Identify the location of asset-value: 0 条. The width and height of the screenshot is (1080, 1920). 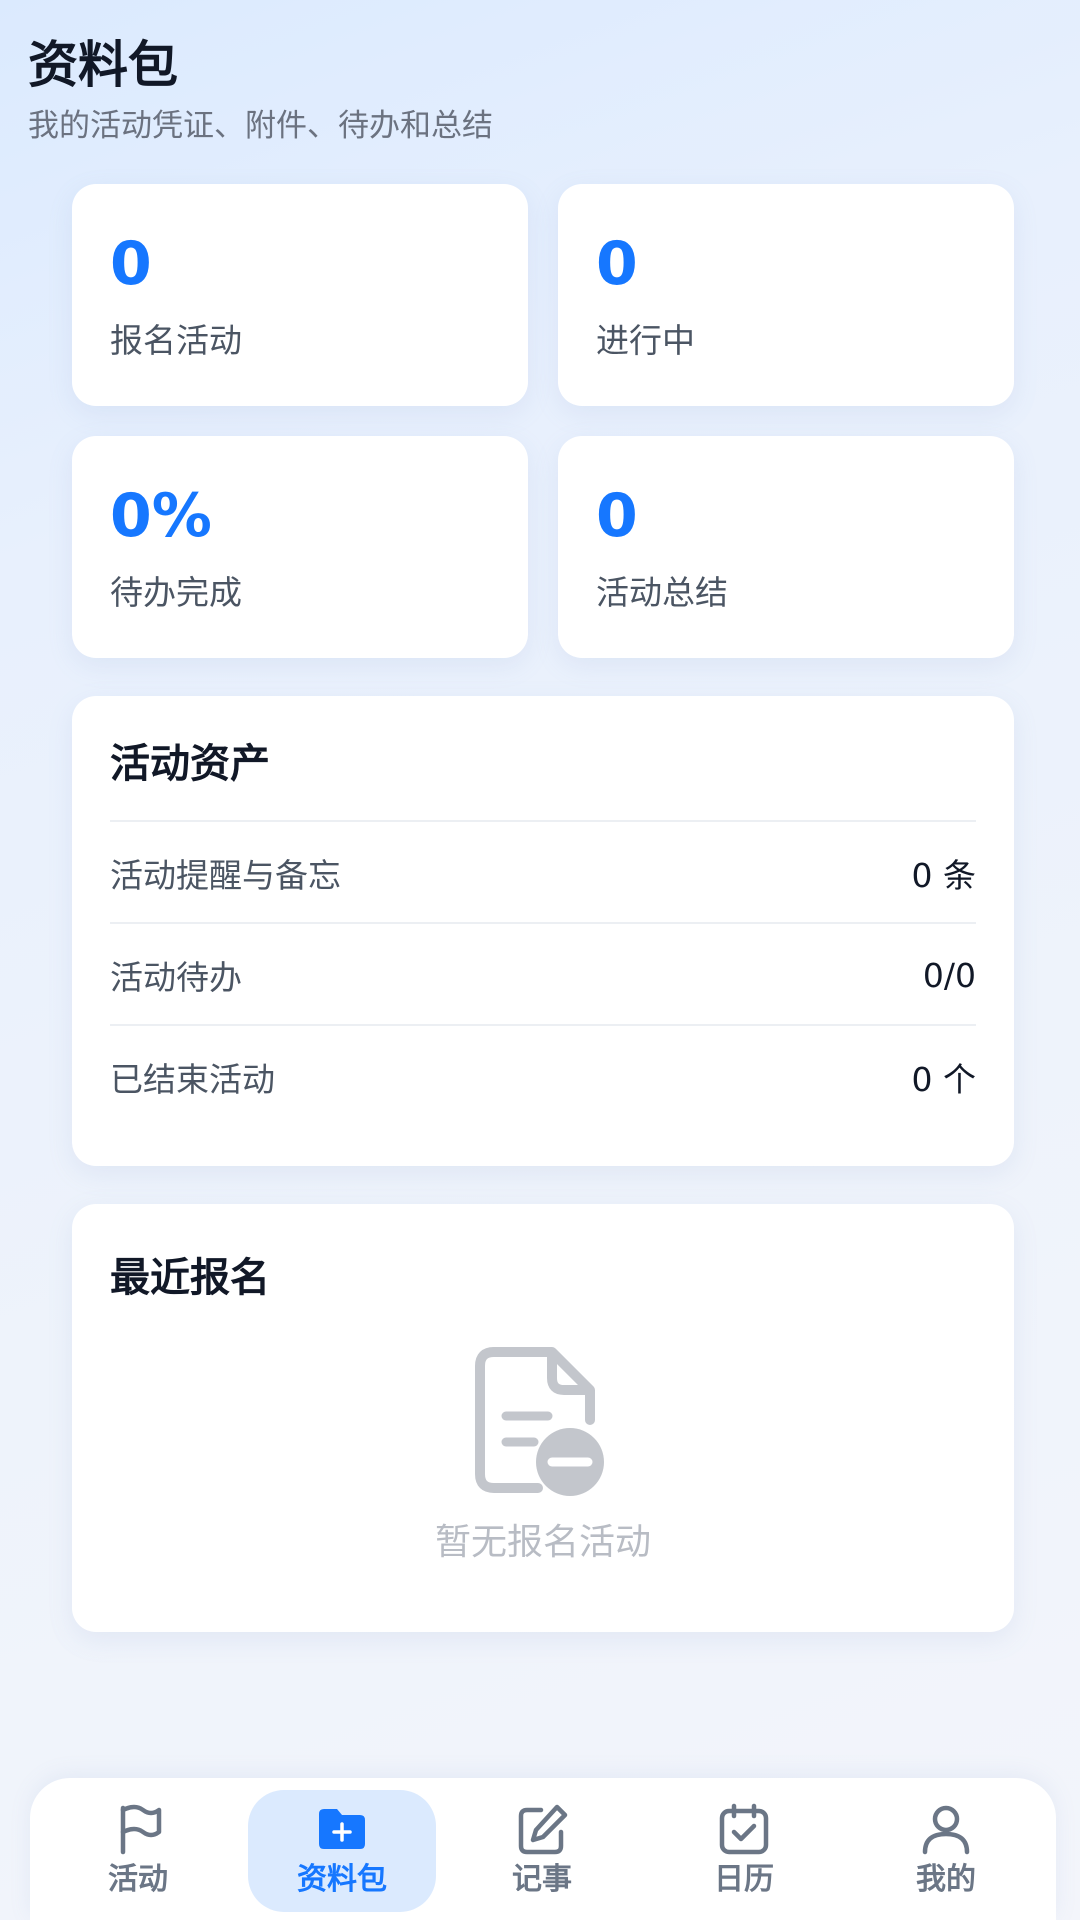
(944, 875).